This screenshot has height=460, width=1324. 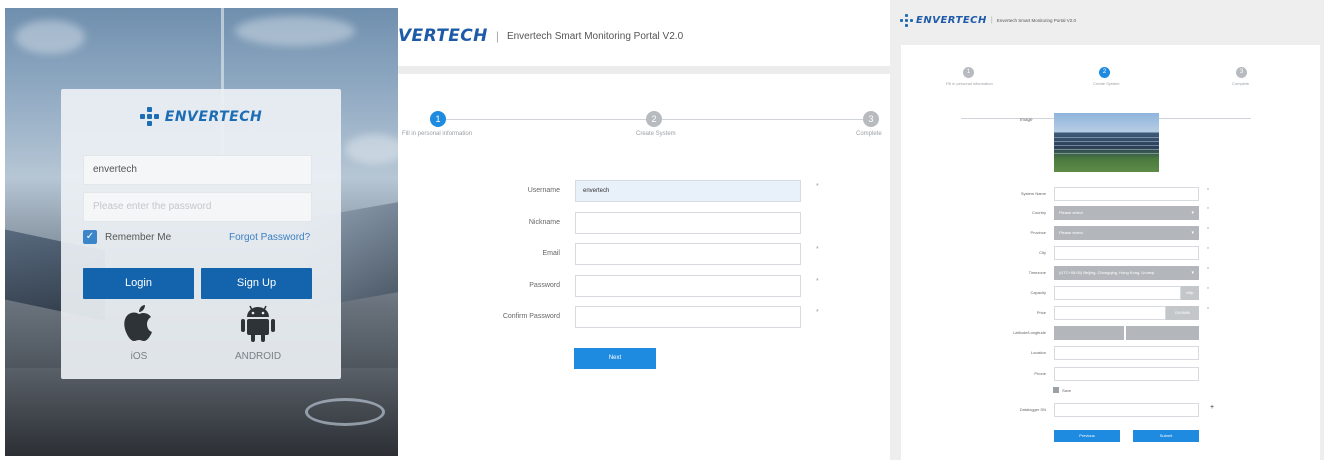 I want to click on password-input: Please enter the password, so click(x=197, y=207).